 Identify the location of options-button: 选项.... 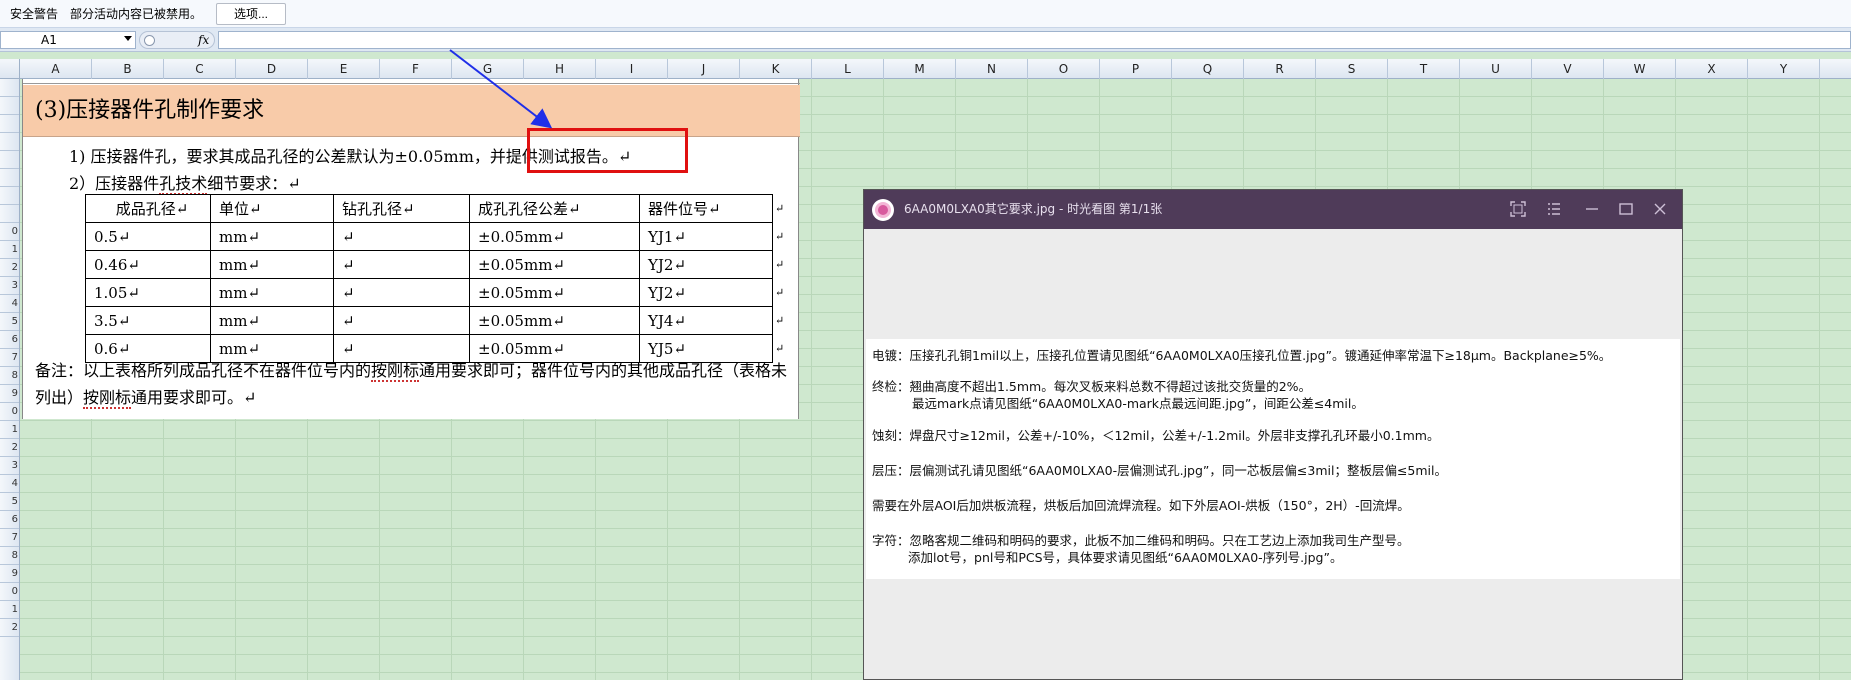
(251, 13).